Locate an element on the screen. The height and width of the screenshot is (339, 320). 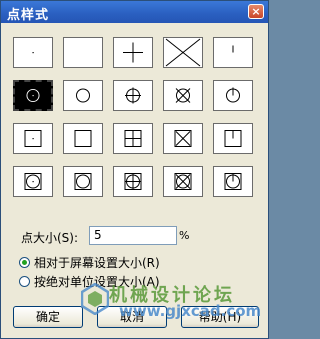
circle-dot-icon is located at coordinates (33, 95).